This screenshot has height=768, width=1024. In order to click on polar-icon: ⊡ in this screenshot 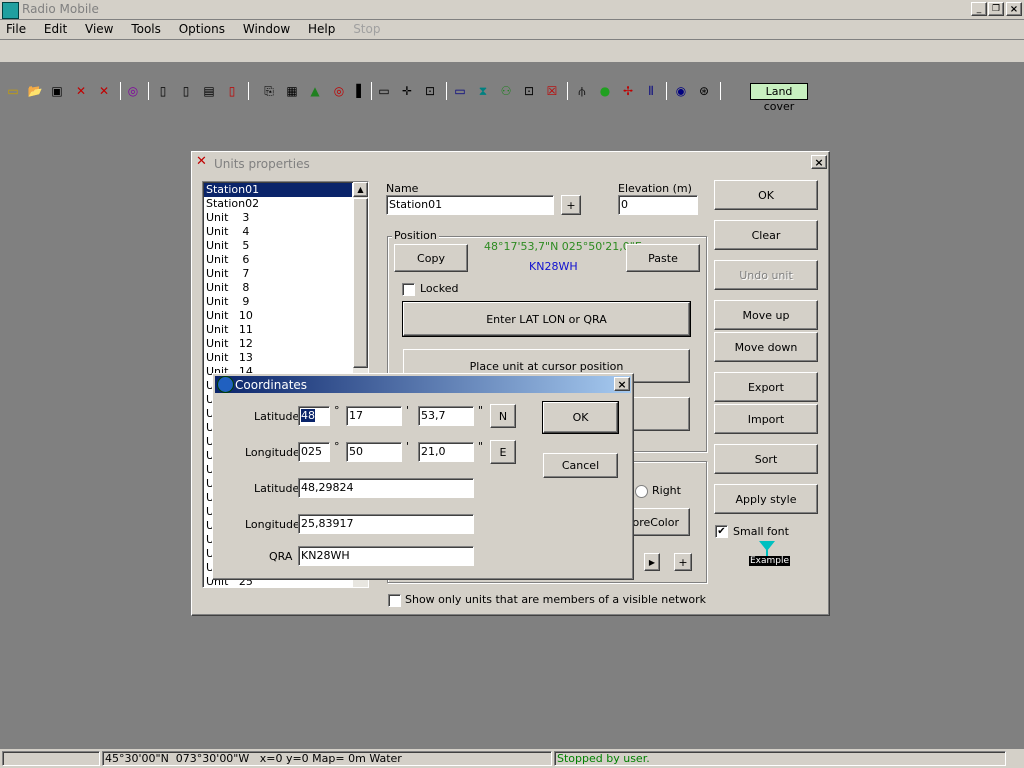, I will do `click(529, 91)`.